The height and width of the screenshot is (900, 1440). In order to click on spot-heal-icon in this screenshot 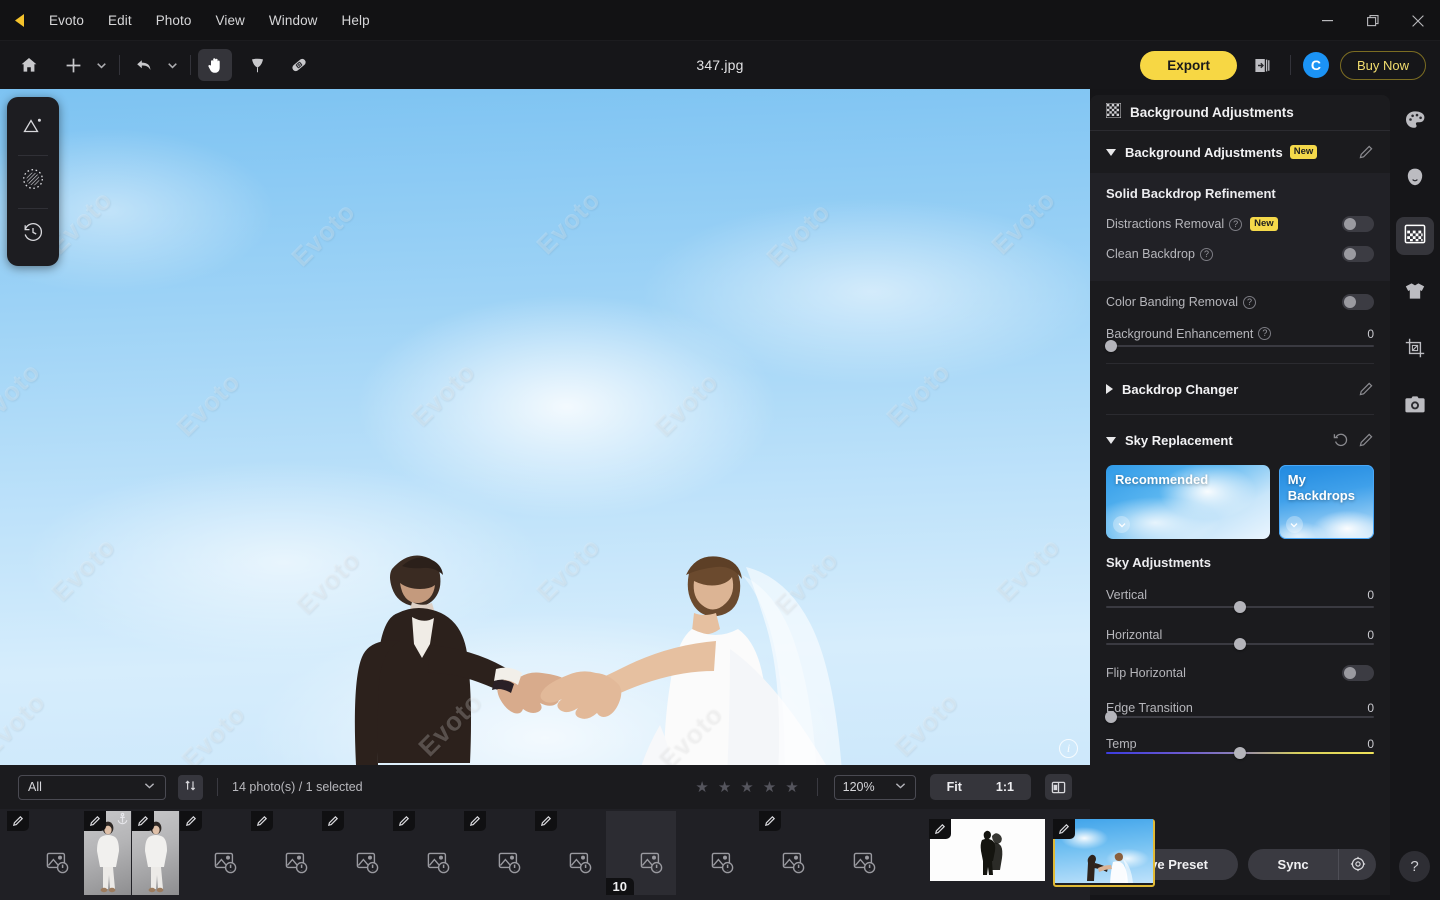, I will do `click(257, 65)`.